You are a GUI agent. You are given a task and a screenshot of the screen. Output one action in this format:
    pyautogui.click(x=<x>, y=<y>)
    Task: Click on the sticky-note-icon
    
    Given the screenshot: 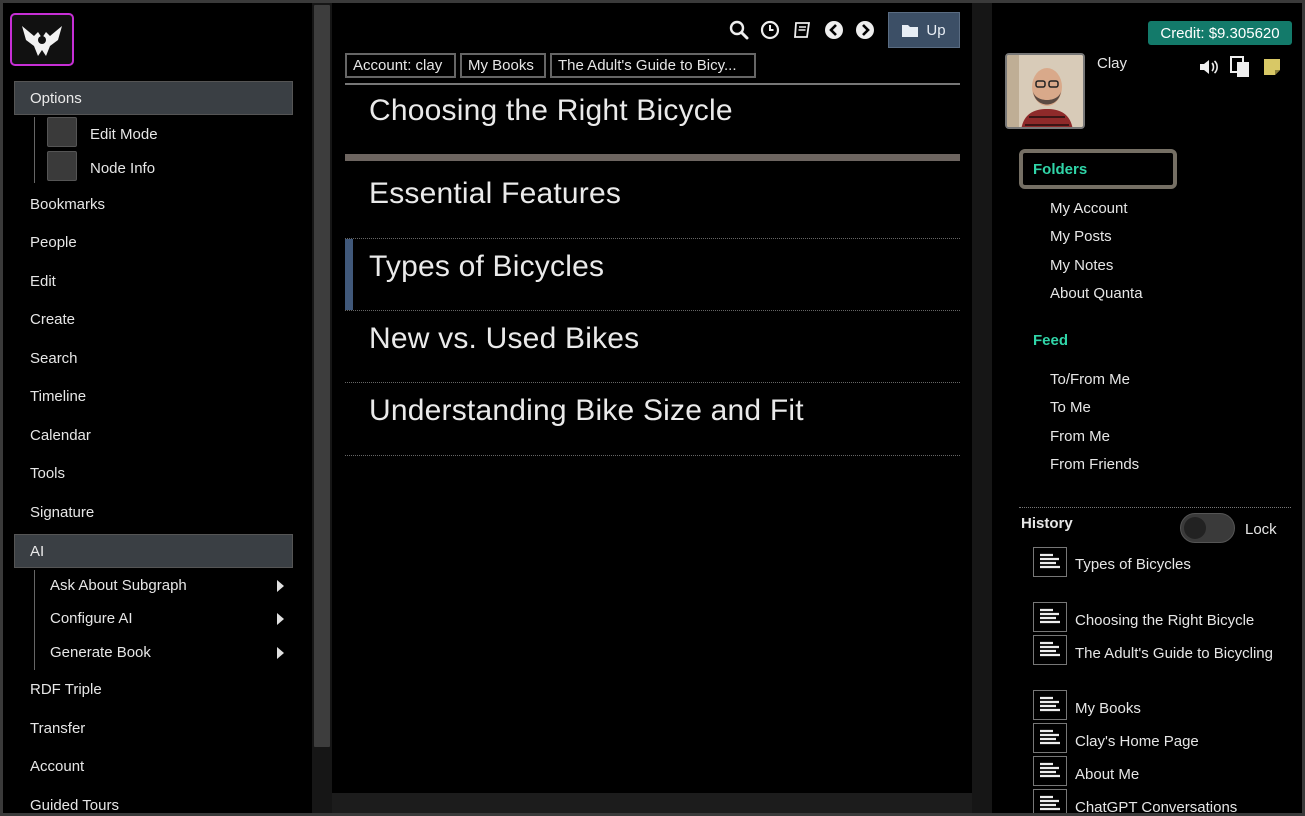 What is the action you would take?
    pyautogui.click(x=1272, y=67)
    